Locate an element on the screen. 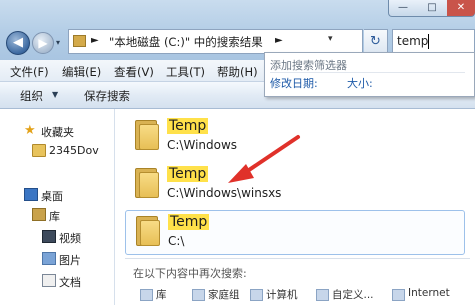  refresh-icon: ↻ is located at coordinates (375, 41).